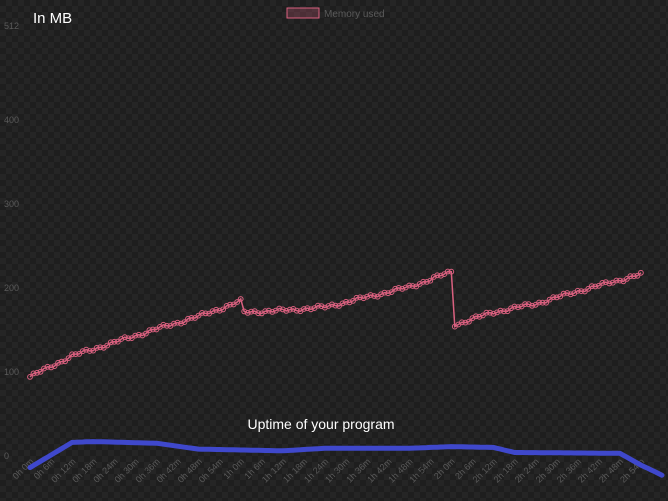 The height and width of the screenshot is (501, 668). Describe the element at coordinates (11, 372) in the screenshot. I see `y-tick-label: 100` at that location.